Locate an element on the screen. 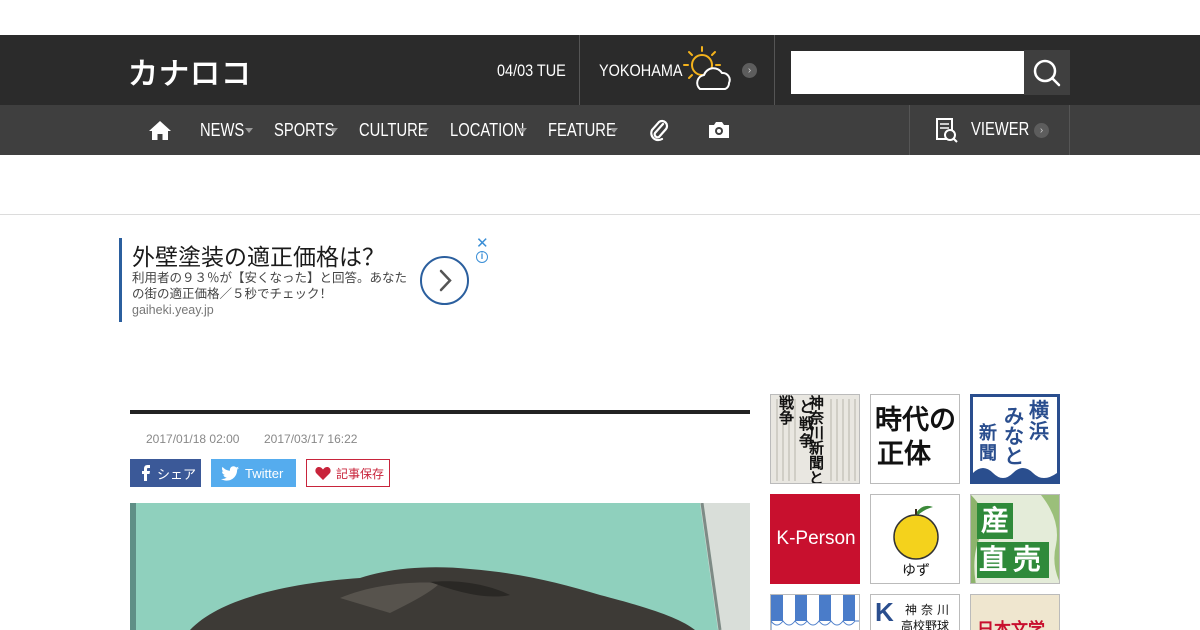 The width and height of the screenshot is (1200, 630). tile-k-person: K-Person is located at coordinates (815, 539).